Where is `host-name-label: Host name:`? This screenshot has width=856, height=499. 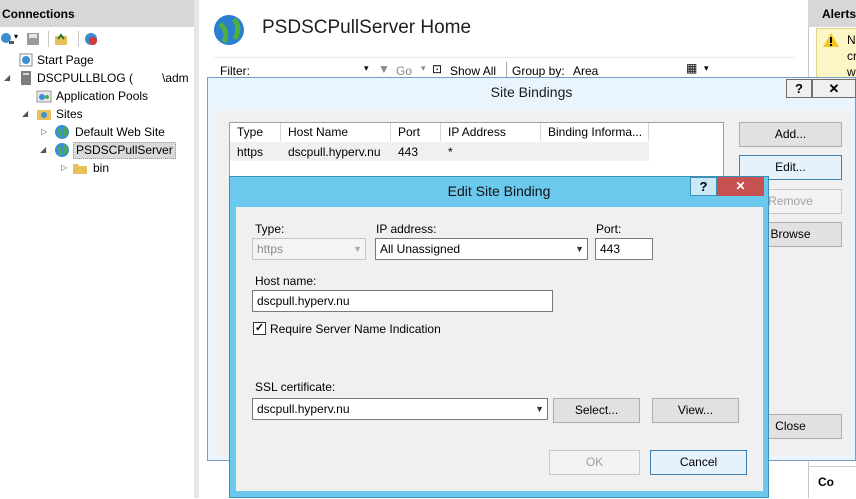
host-name-label: Host name: is located at coordinates (286, 281).